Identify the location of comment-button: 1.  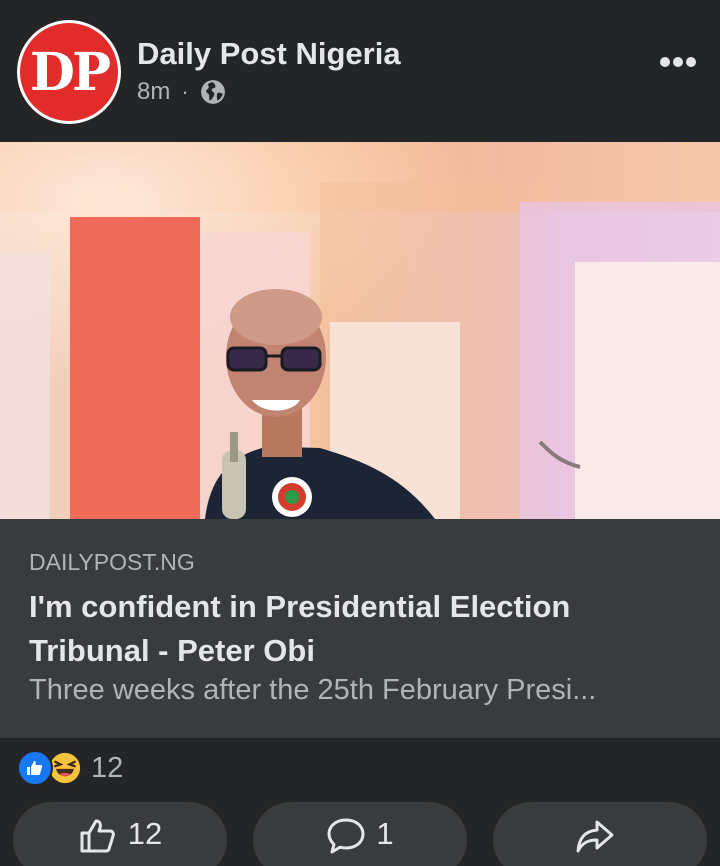
(360, 834).